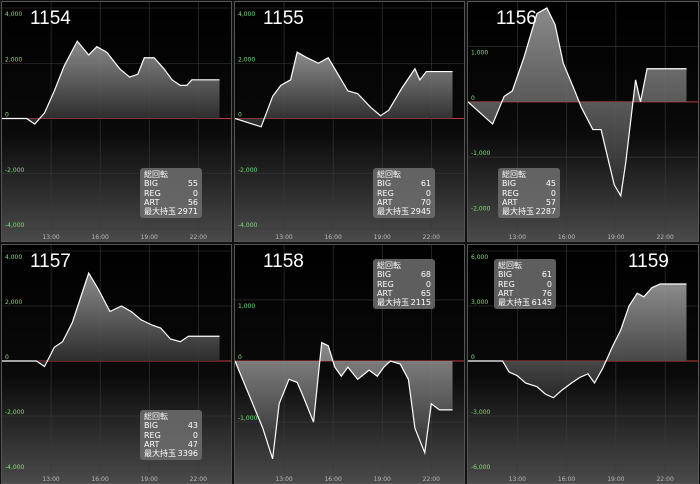 This screenshot has width=700, height=484. I want to click on machine-number: 1158, so click(283, 261).